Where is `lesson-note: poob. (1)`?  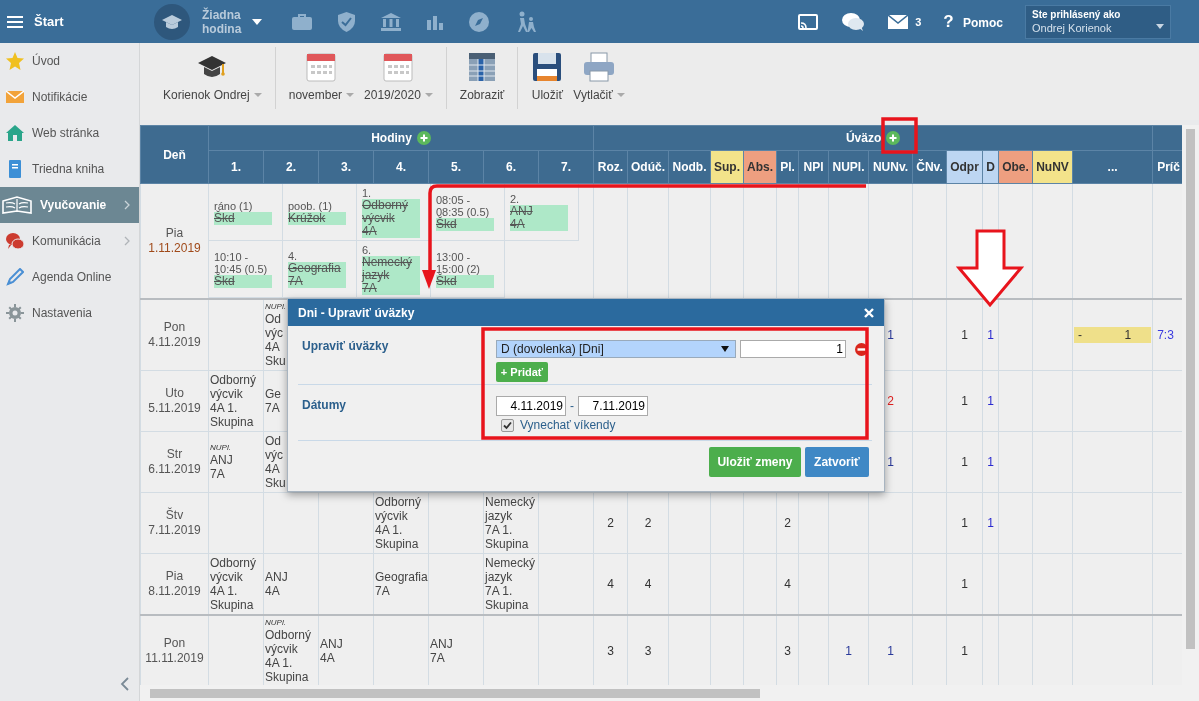 lesson-note: poob. (1) is located at coordinates (311, 205).